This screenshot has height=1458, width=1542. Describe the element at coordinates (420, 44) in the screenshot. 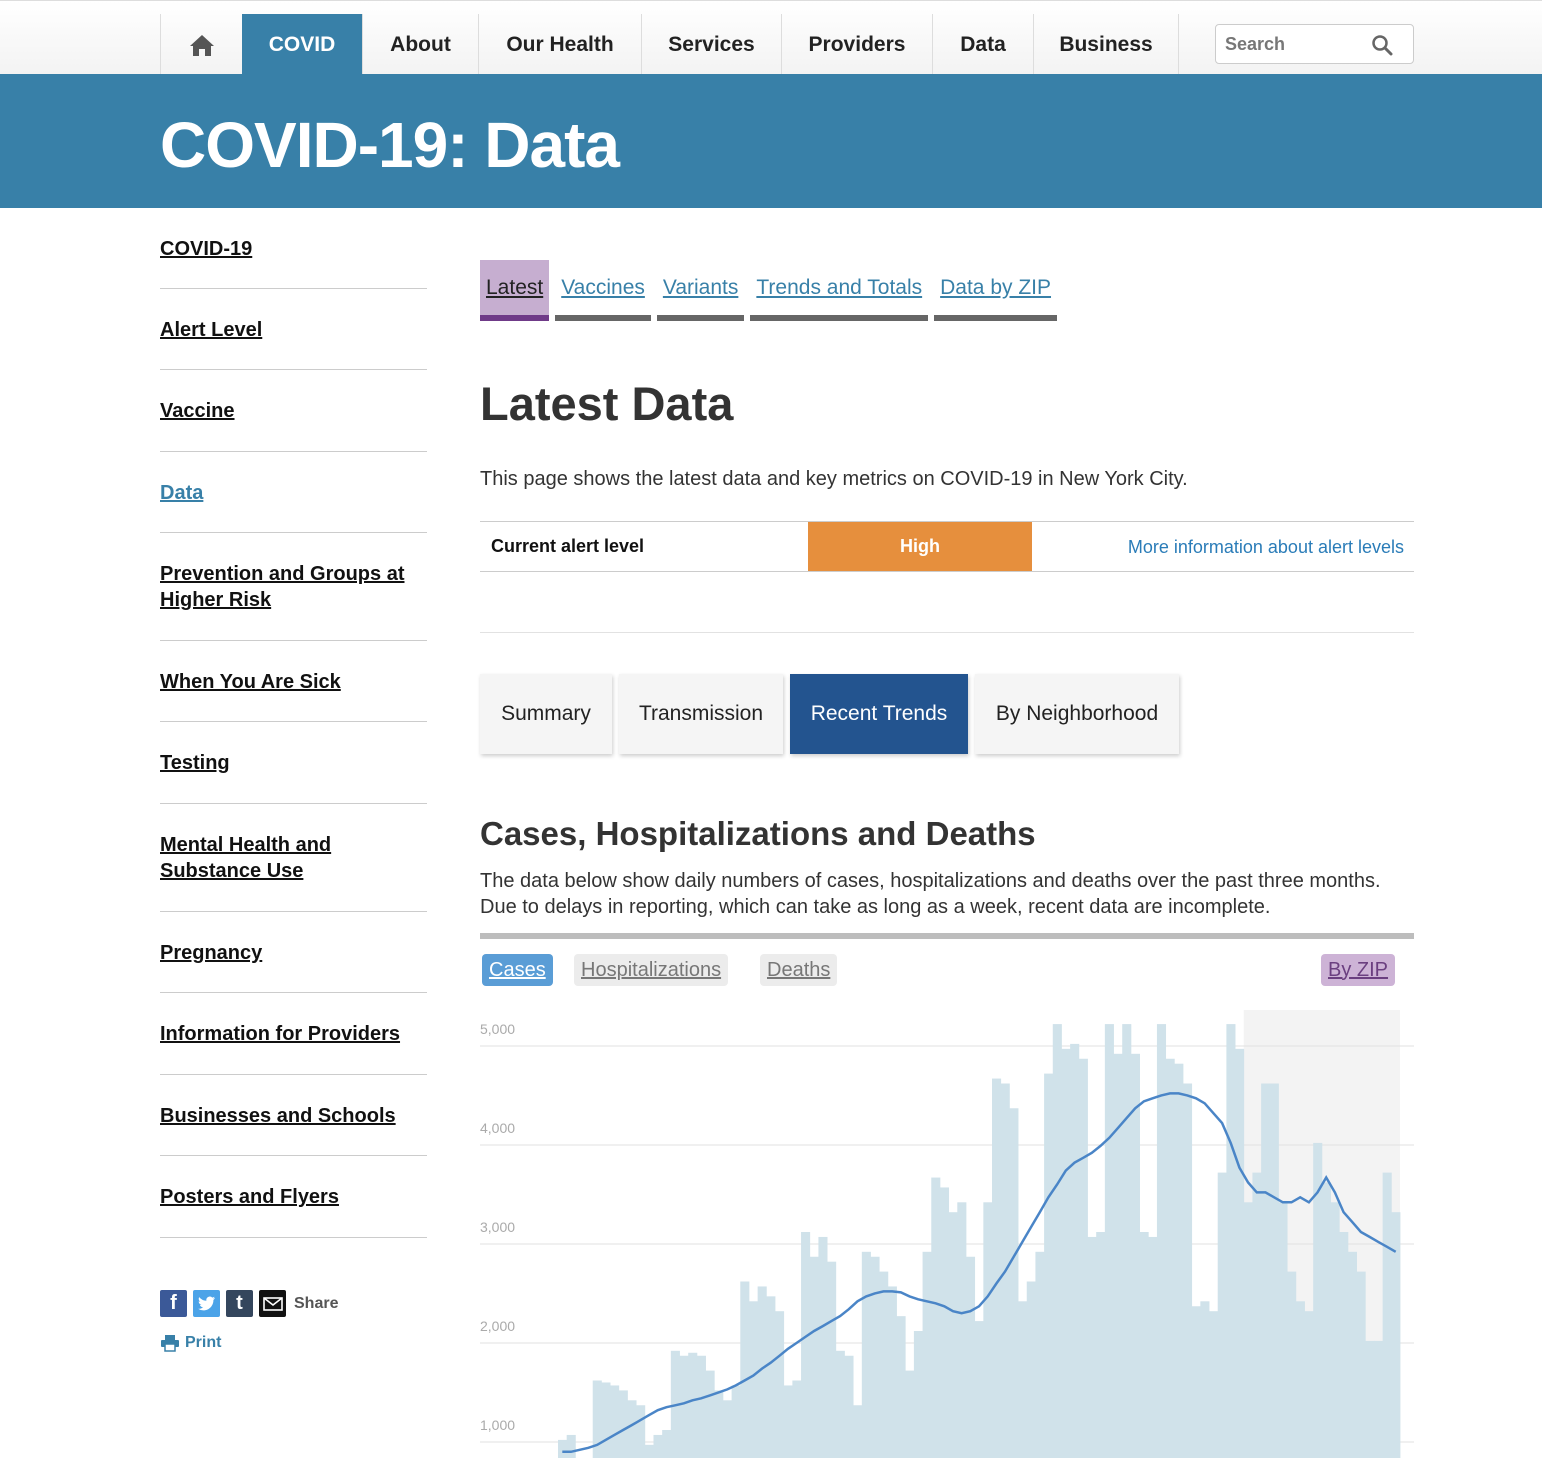

I see `nav-about: About` at that location.